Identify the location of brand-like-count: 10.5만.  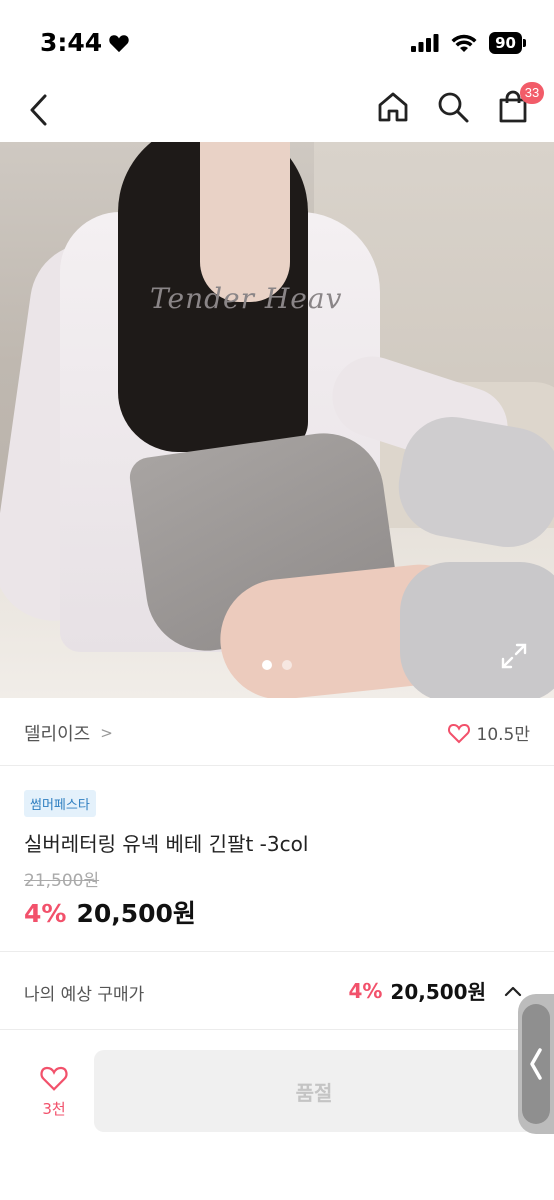
(503, 735).